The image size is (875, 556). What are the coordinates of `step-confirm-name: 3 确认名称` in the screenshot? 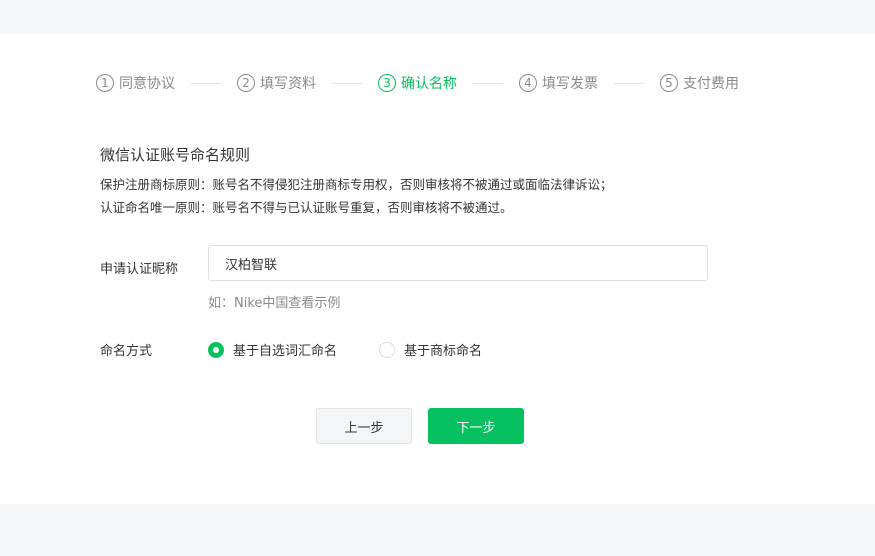 It's located at (417, 83).